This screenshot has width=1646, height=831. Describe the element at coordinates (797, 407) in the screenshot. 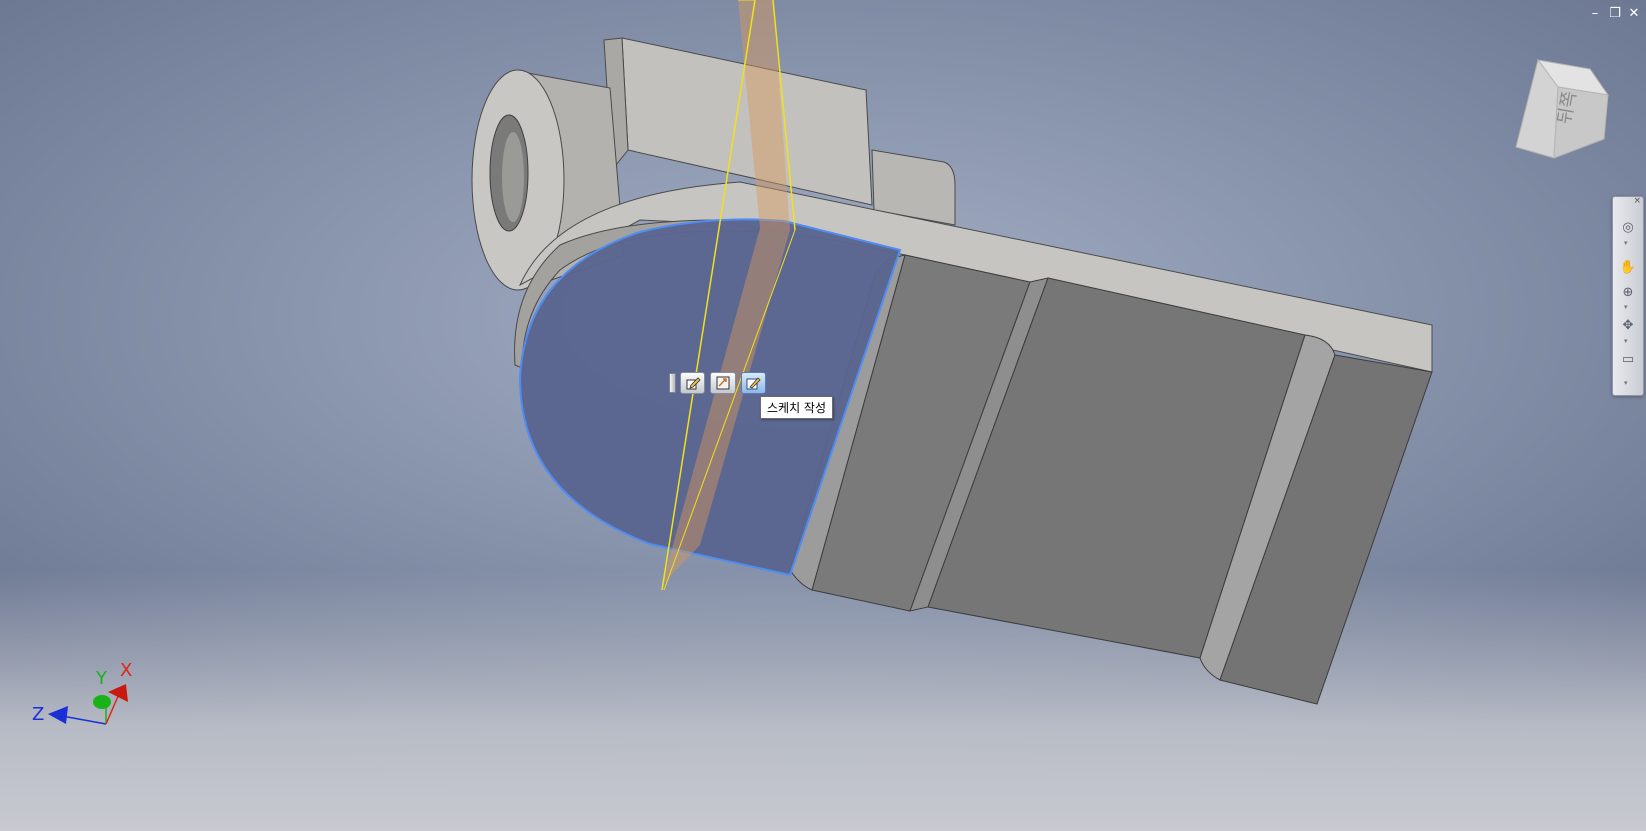

I see `tooltip: 스케치 작성` at that location.